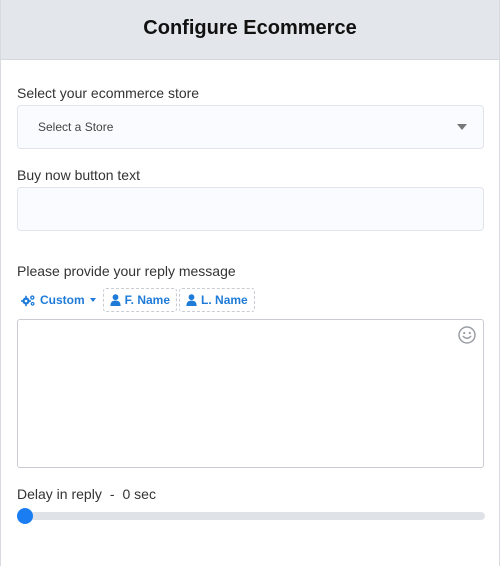 The image size is (502, 566). What do you see at coordinates (139, 494) in the screenshot?
I see `delay-value: 0 sec` at bounding box center [139, 494].